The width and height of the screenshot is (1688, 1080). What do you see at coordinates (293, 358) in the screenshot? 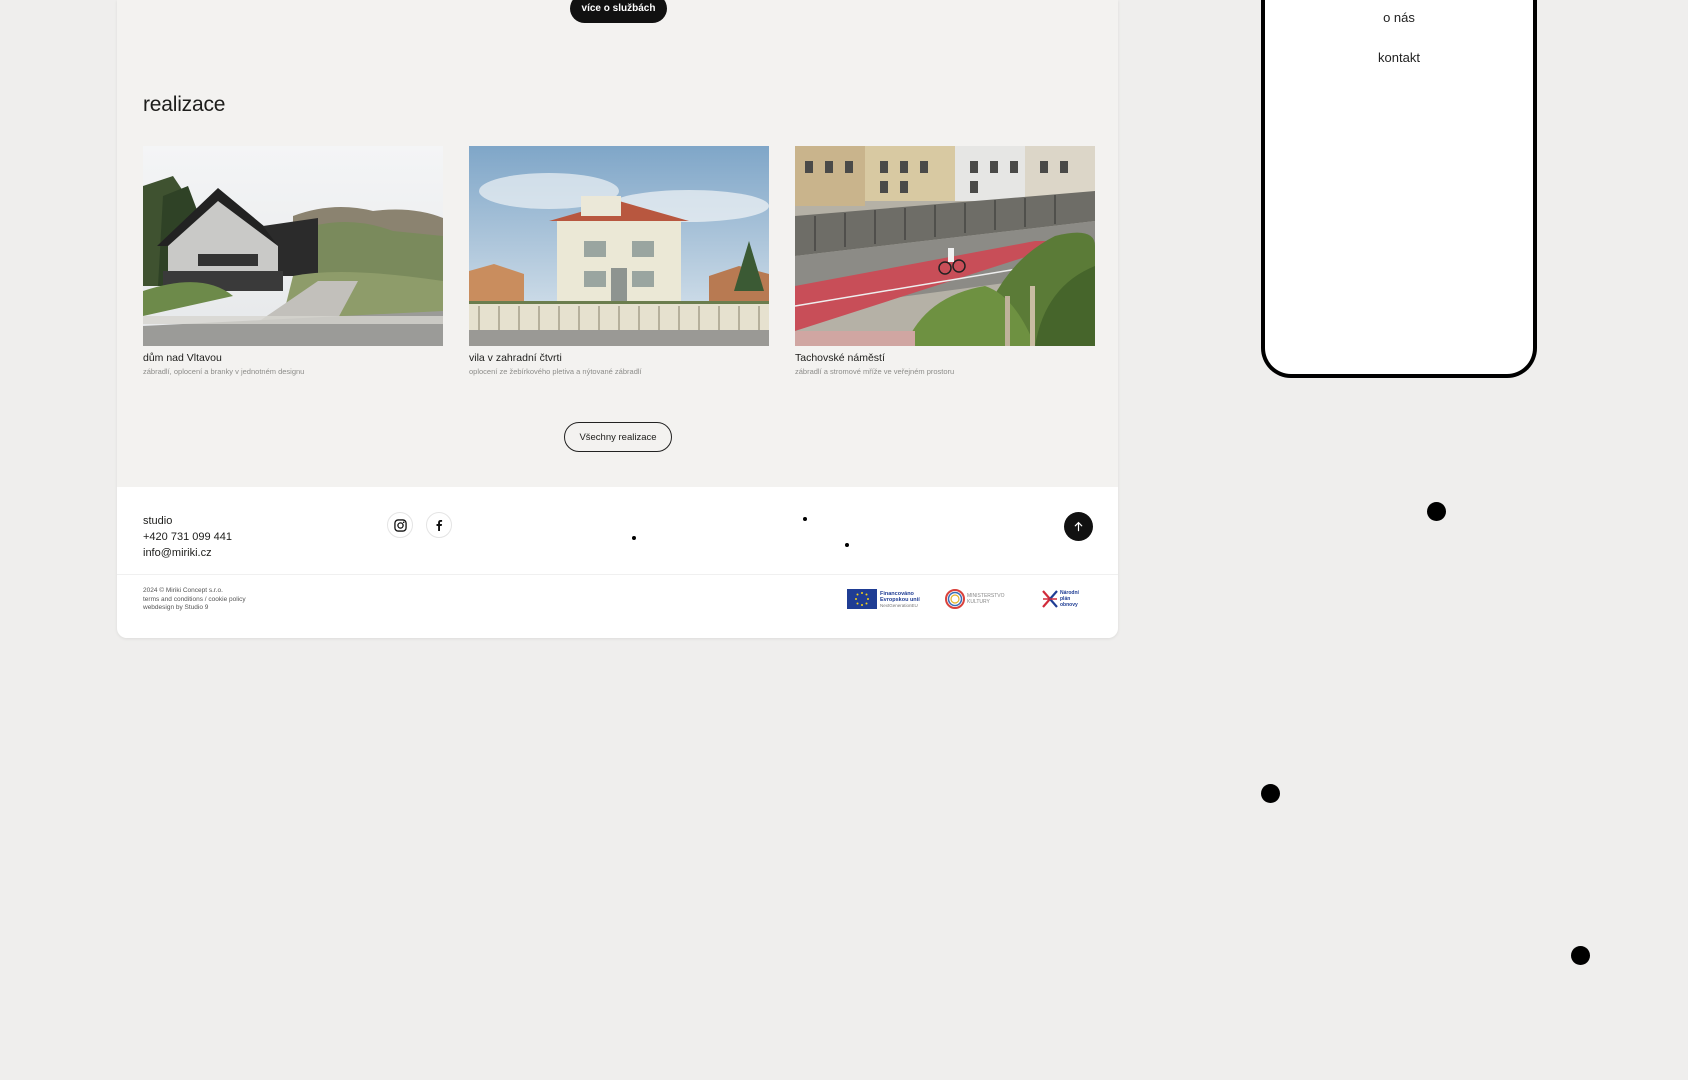
I see `project-title: dům nad Vltavou` at bounding box center [293, 358].